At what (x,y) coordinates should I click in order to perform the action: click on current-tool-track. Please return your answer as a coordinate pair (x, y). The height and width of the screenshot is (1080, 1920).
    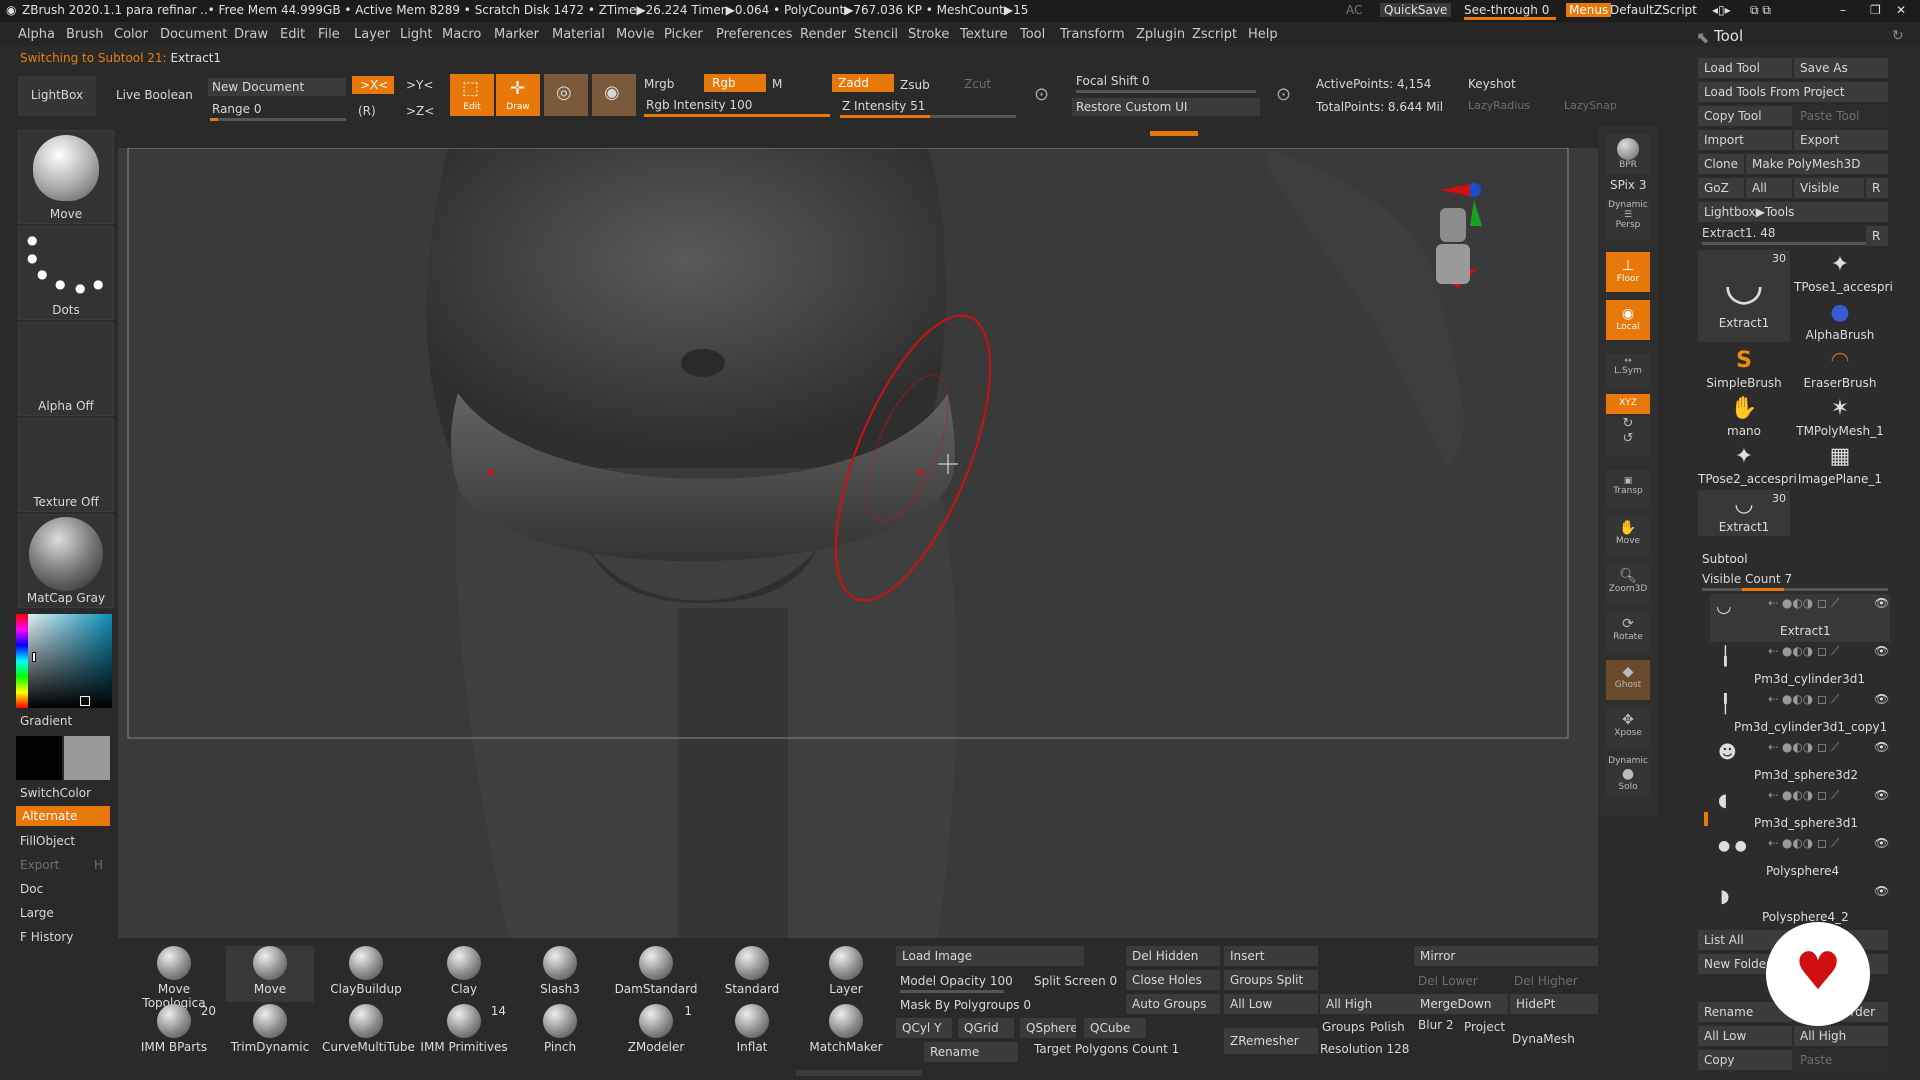
    Looking at the image, I should click on (1784, 243).